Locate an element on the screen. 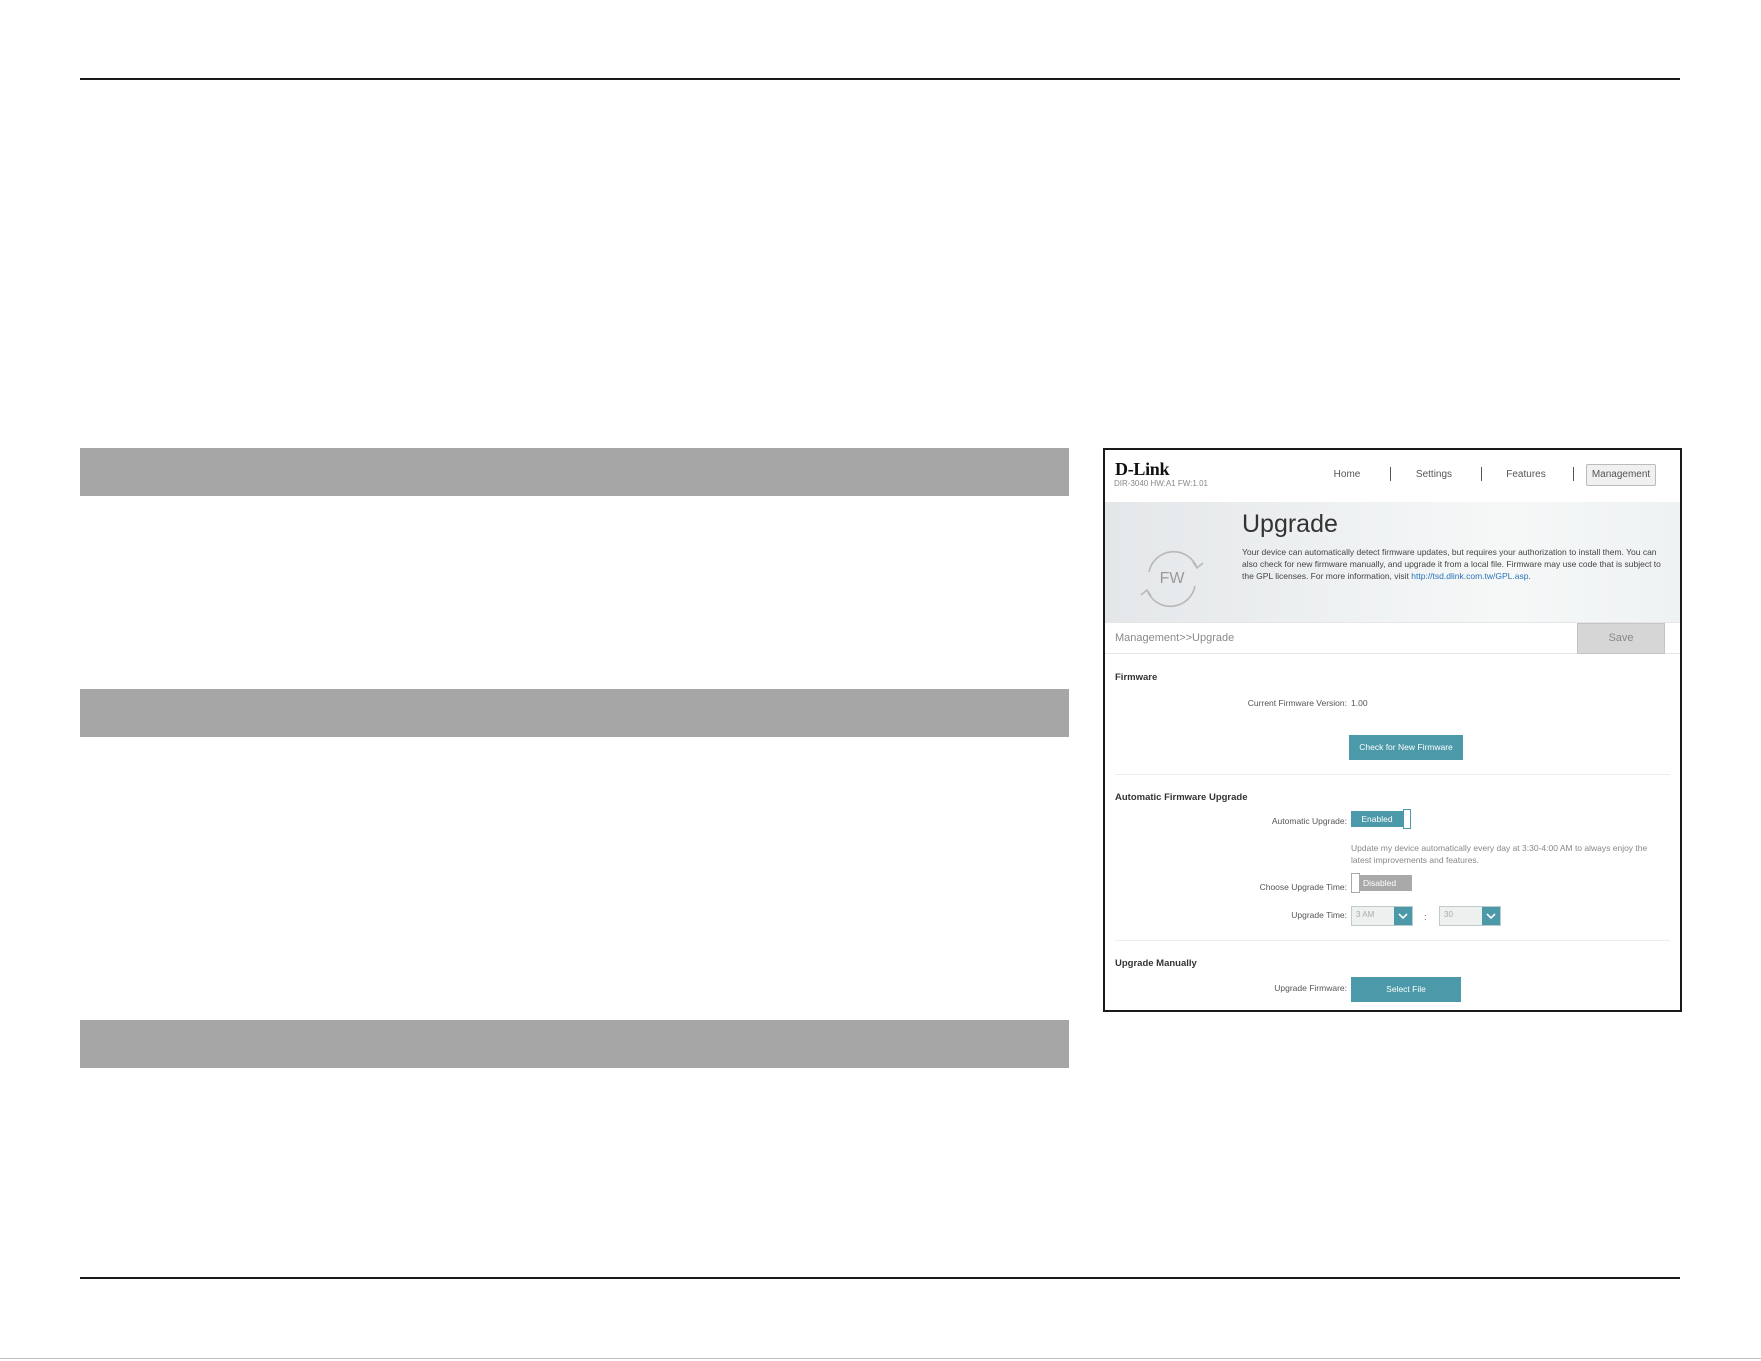 The width and height of the screenshot is (1761, 1361). fw-icon-label: FW is located at coordinates (1172, 578).